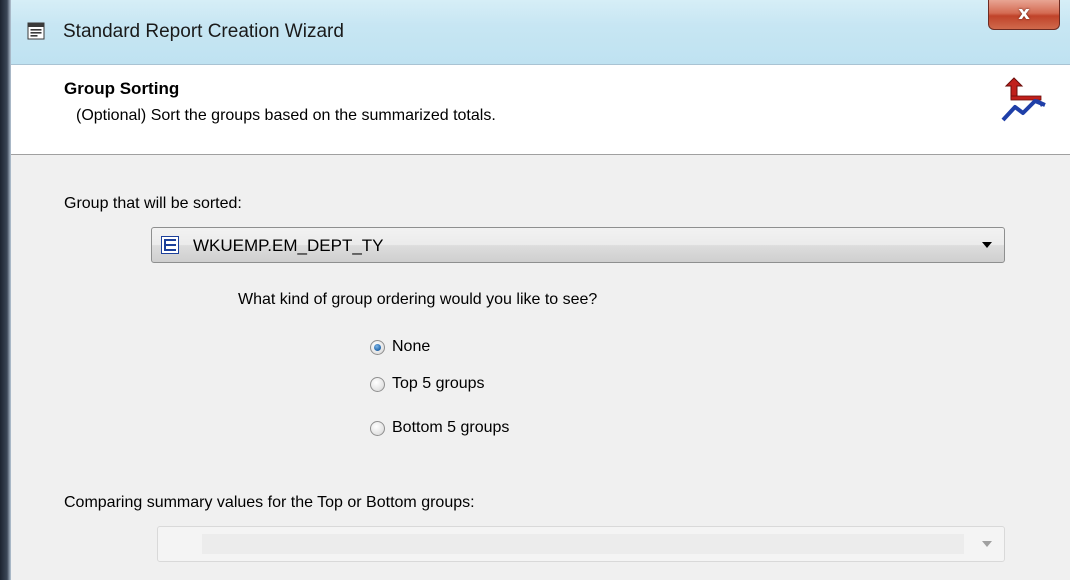 Image resolution: width=1070 pixels, height=580 pixels. I want to click on background-edge, so click(5, 290).